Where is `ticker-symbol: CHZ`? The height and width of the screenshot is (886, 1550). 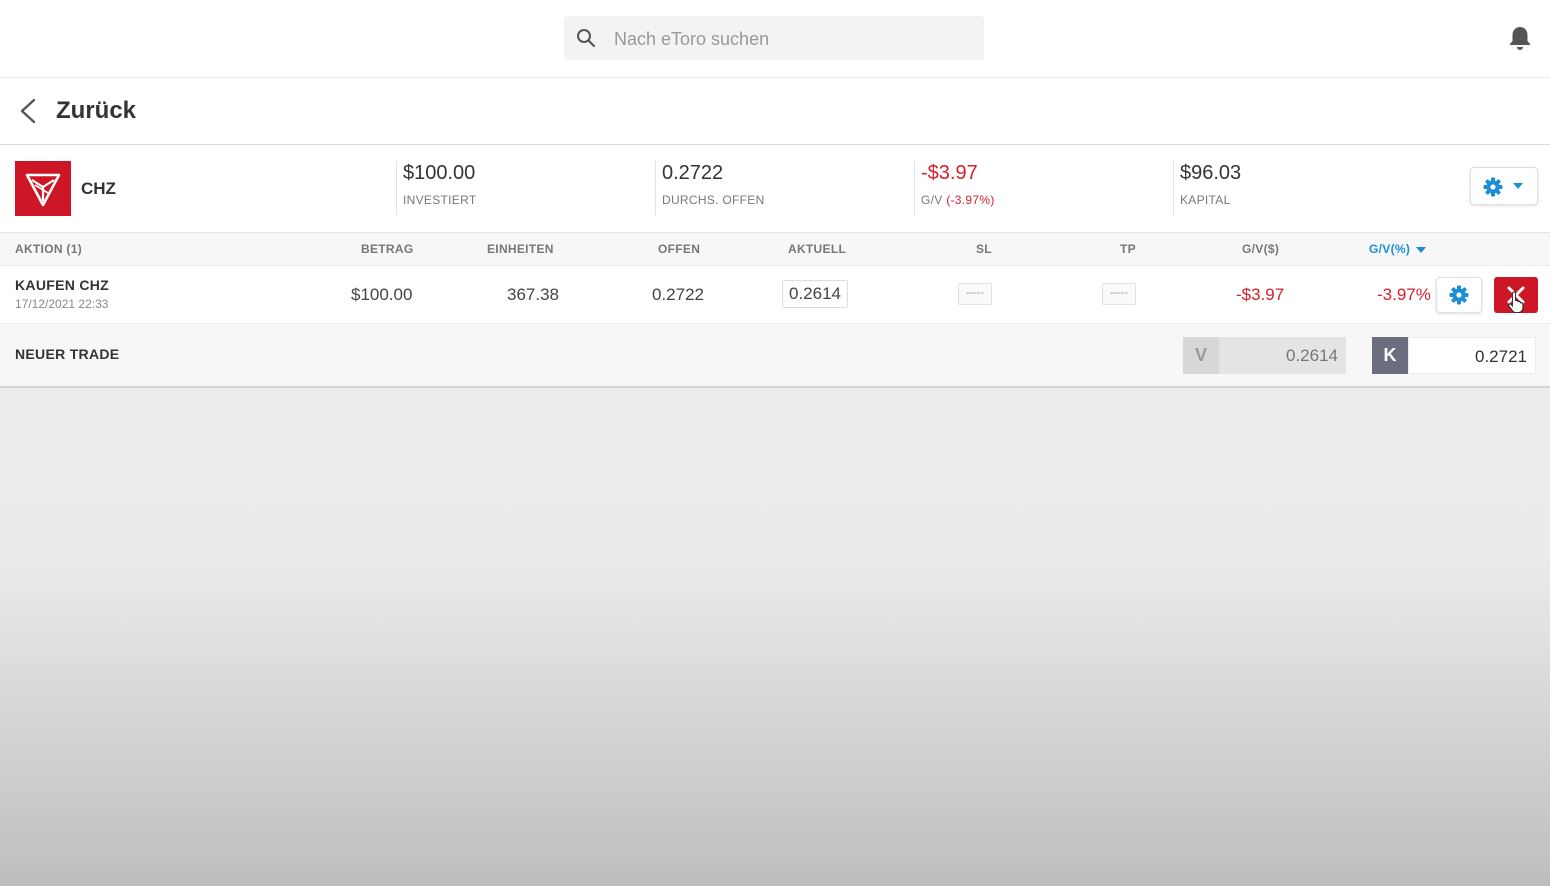 ticker-symbol: CHZ is located at coordinates (98, 188).